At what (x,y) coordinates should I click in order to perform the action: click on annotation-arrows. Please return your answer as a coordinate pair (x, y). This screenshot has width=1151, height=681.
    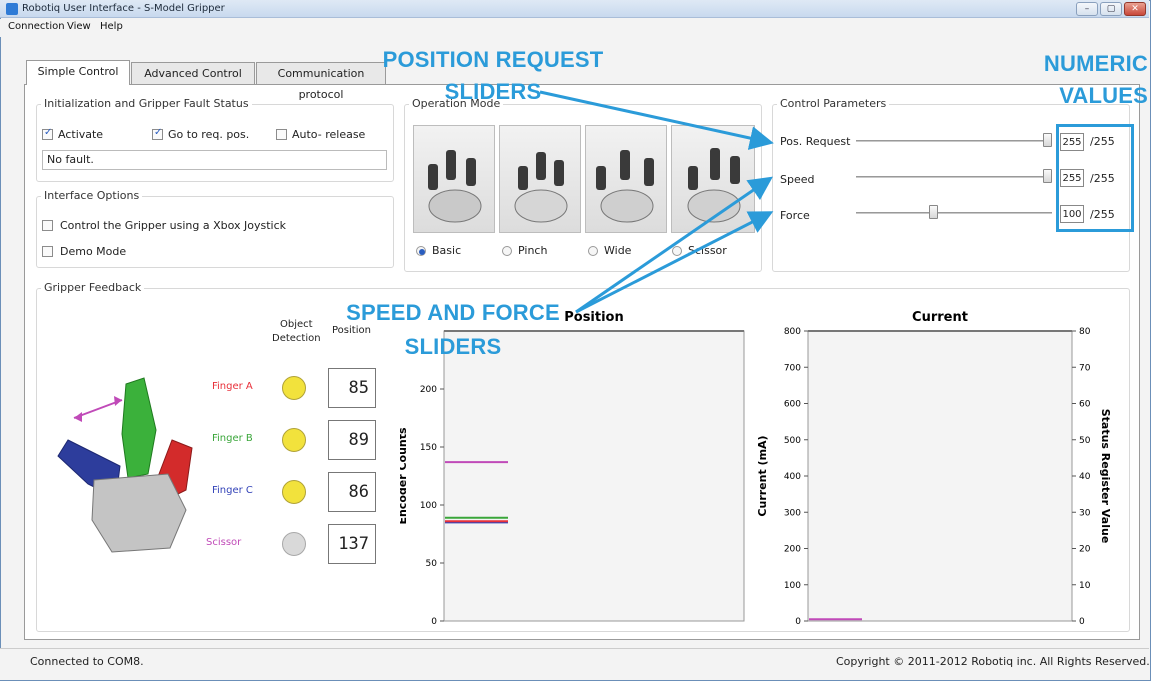
    Looking at the image, I should click on (656, 202).